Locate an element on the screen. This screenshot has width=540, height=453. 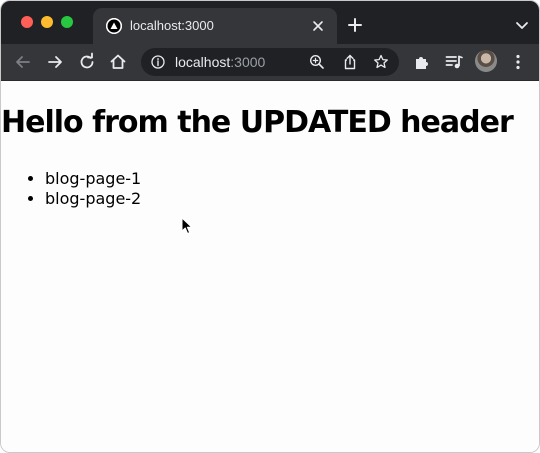
forward-arrow-icon is located at coordinates (55, 62).